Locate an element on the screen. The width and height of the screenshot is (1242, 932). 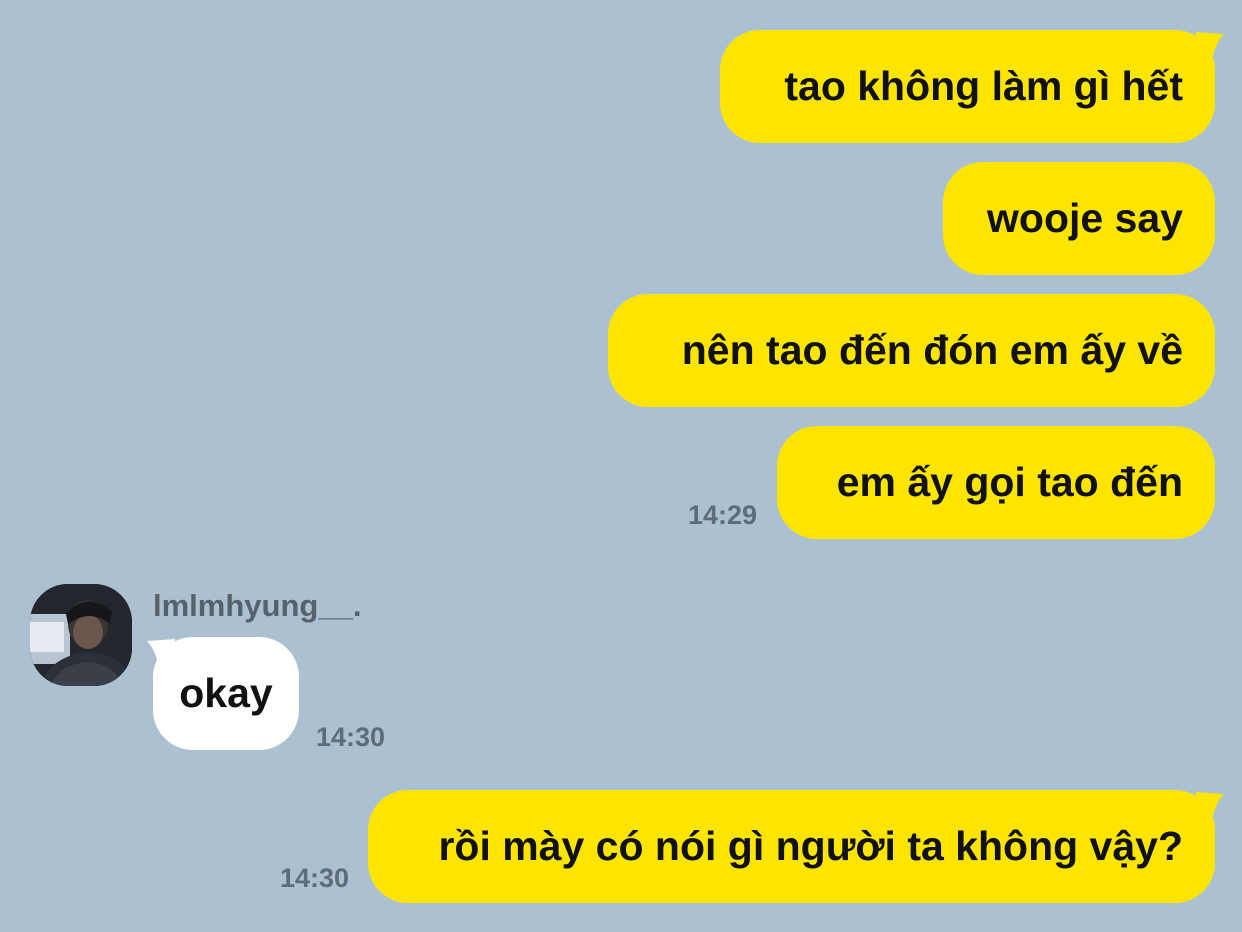
message-text: tao không làm gì hết is located at coordinates (983, 86).